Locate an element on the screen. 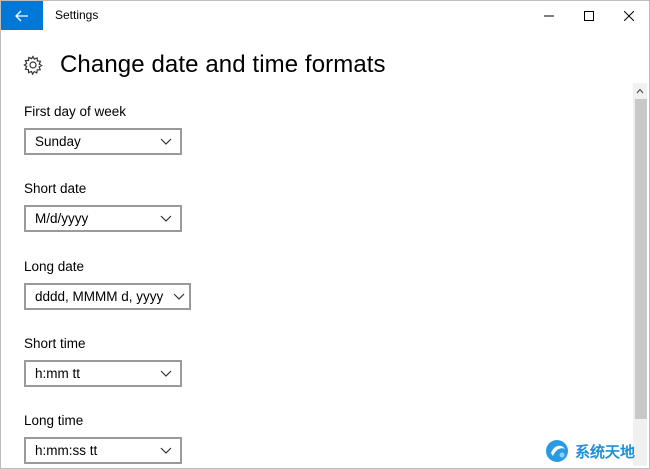 This screenshot has height=469, width=650. app-title: Settings is located at coordinates (77, 15).